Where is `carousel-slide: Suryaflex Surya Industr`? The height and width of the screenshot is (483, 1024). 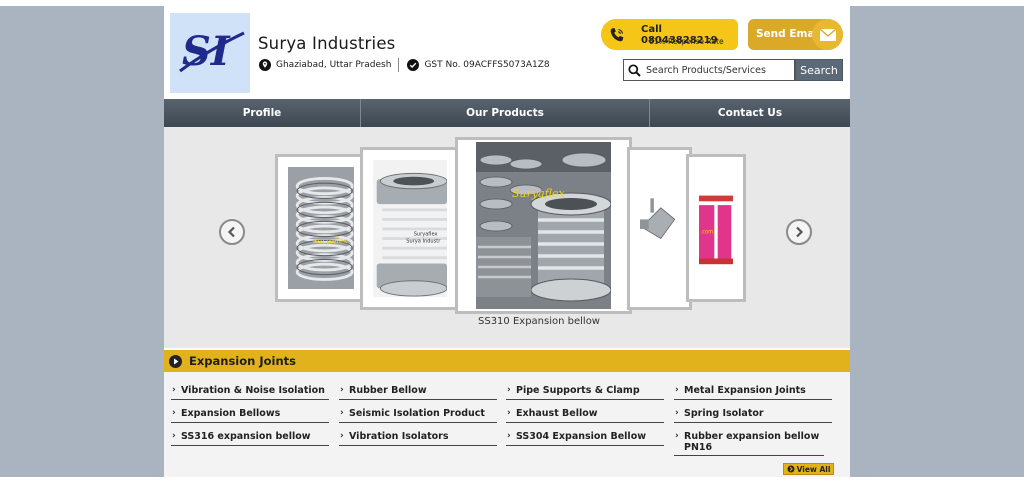 carousel-slide: Suryaflex Surya Industr is located at coordinates (410, 228).